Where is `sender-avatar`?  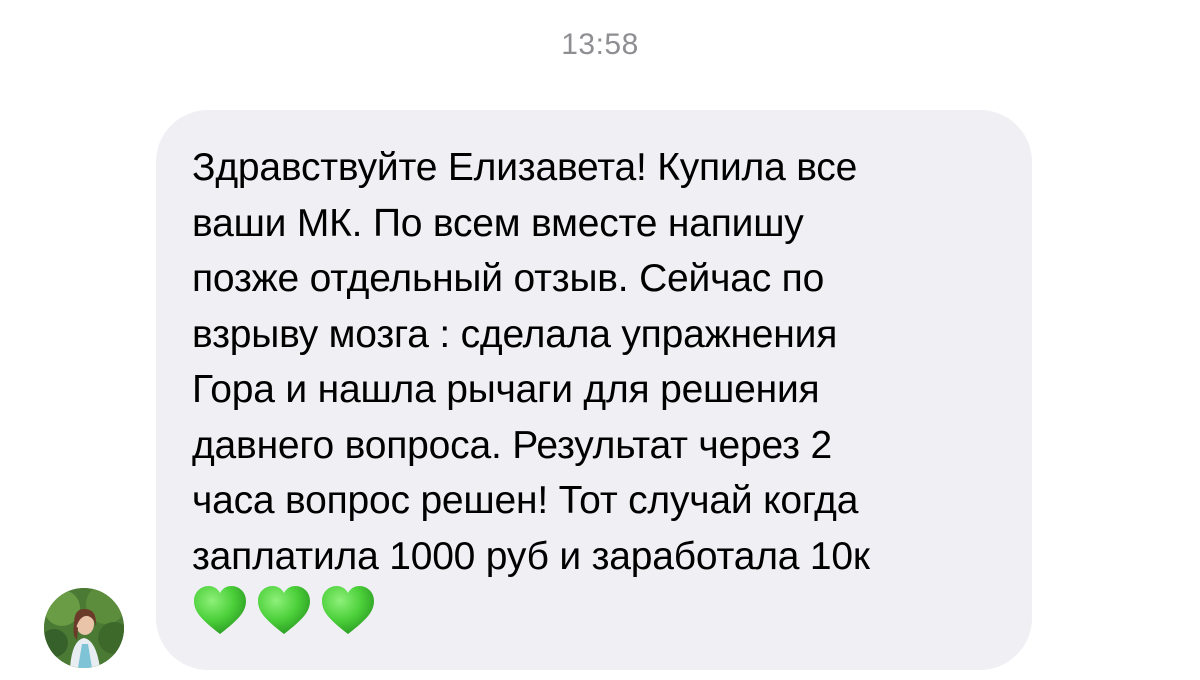 sender-avatar is located at coordinates (84, 628).